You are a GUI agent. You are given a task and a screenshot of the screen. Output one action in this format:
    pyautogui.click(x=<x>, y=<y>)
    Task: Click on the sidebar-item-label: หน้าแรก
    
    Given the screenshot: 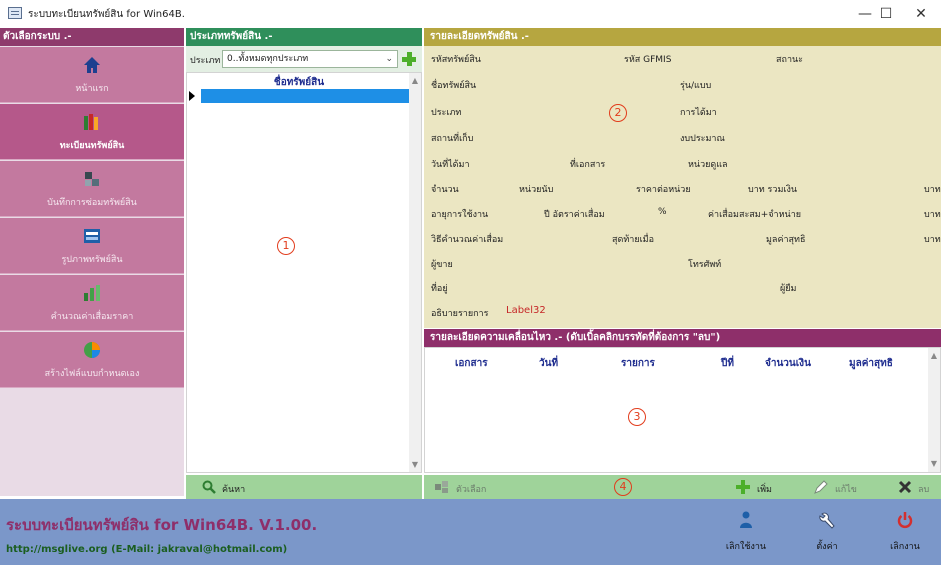 What is the action you would take?
    pyautogui.click(x=92, y=89)
    